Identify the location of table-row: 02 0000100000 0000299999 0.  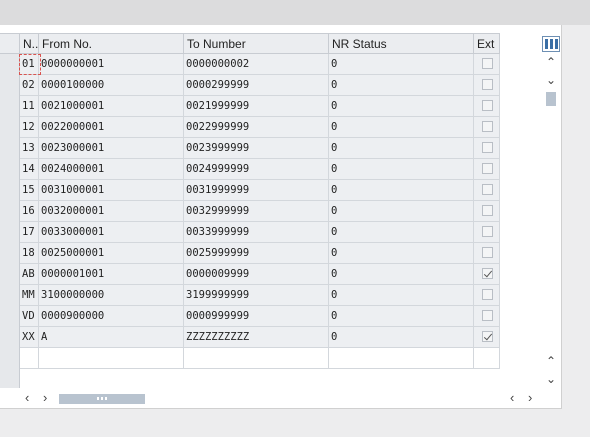
(250, 85).